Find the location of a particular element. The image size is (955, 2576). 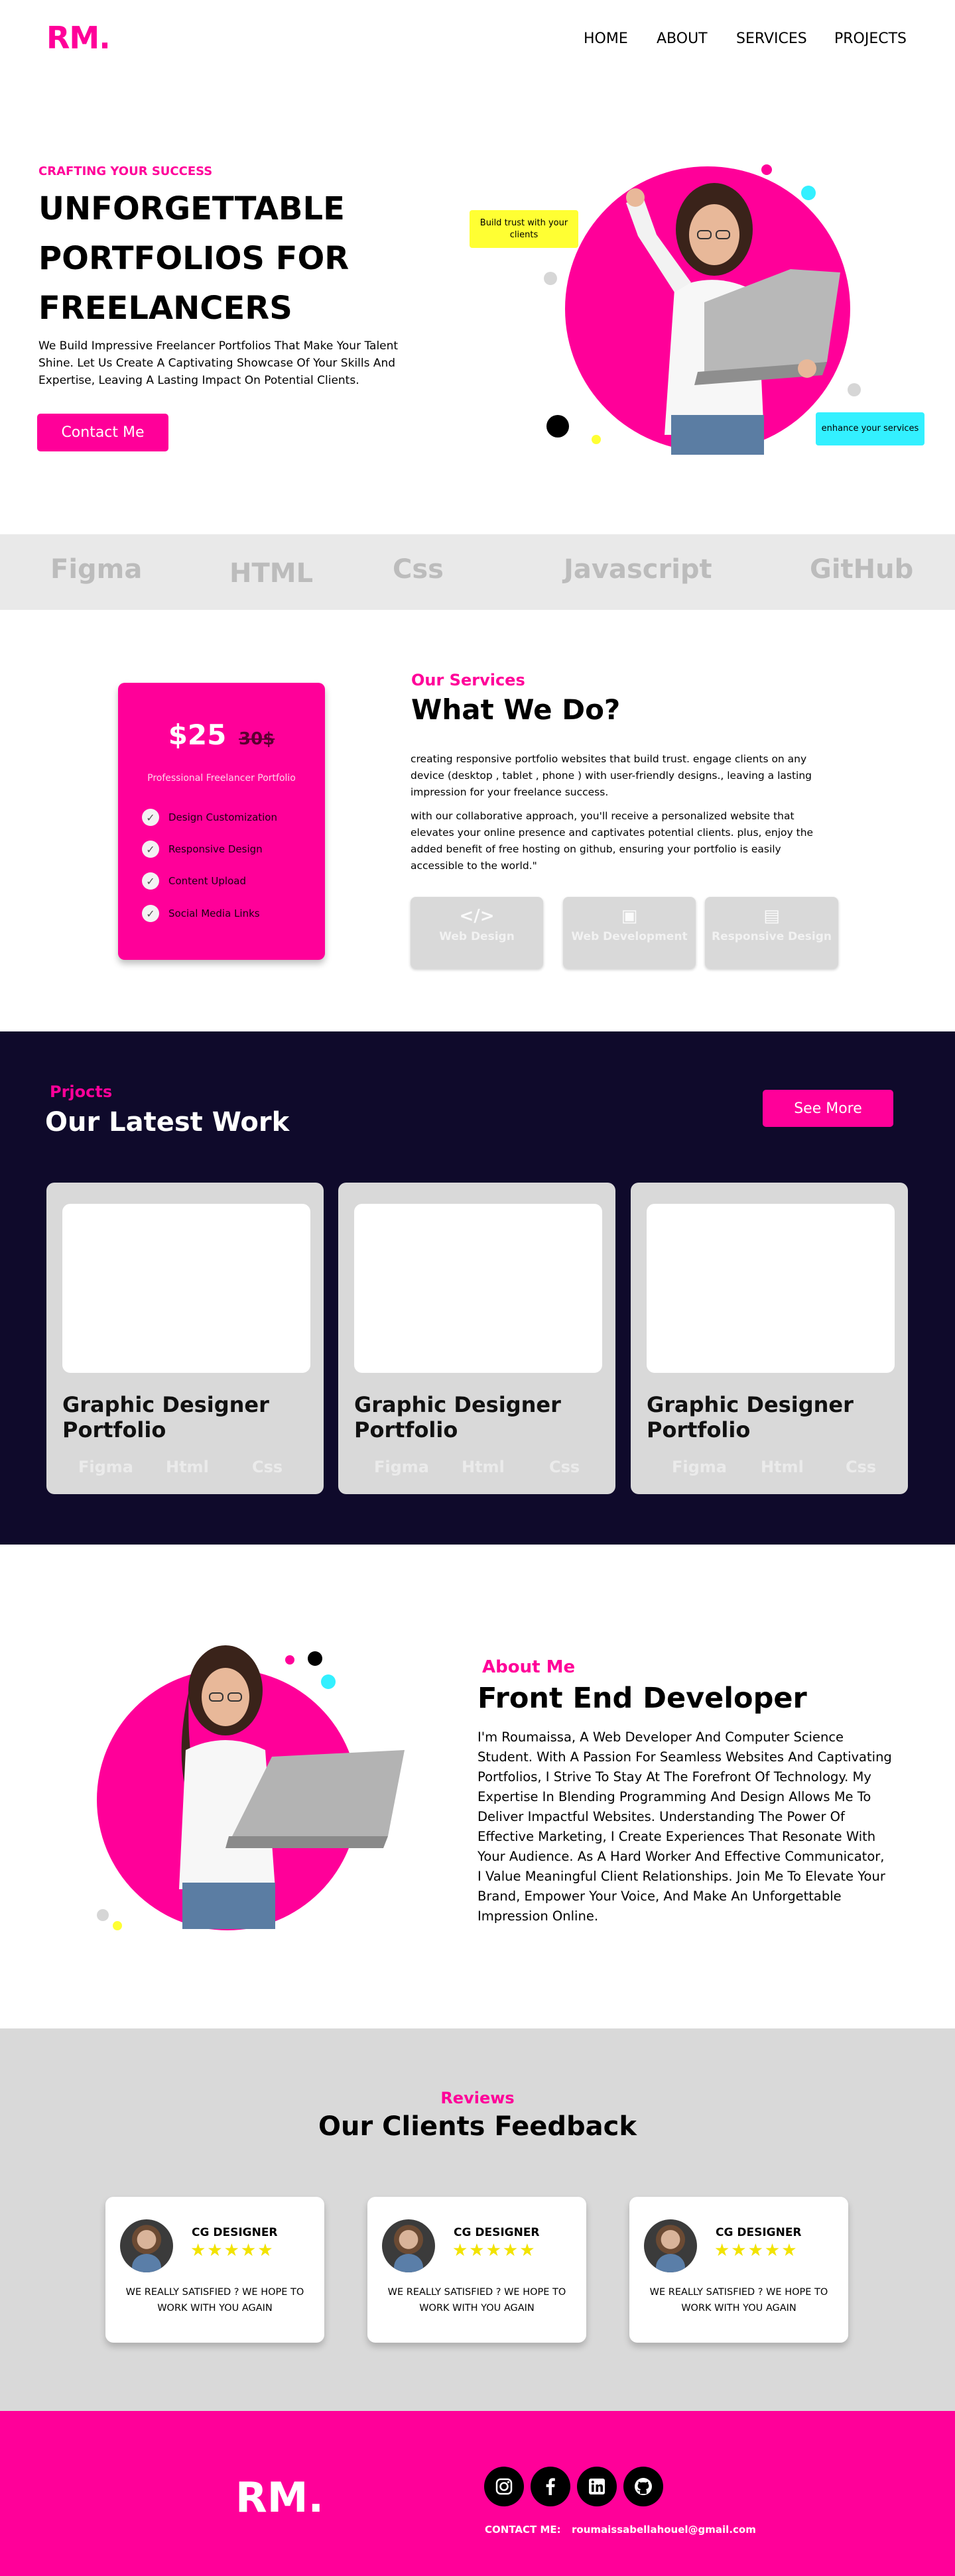

instagram-icon is located at coordinates (504, 2487).